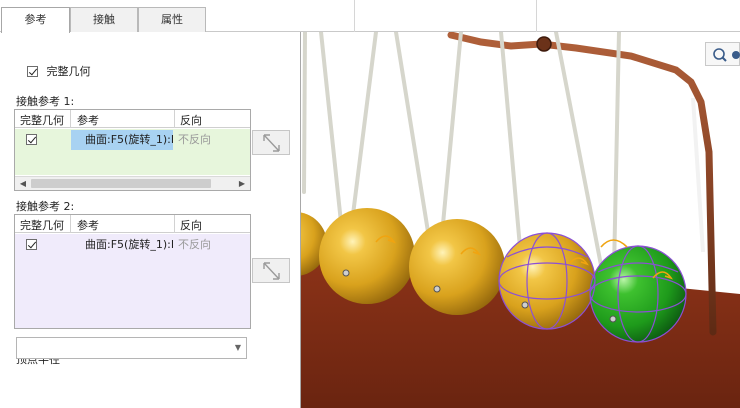 The width and height of the screenshot is (740, 408). I want to click on tab-references: 参考, so click(35, 20).